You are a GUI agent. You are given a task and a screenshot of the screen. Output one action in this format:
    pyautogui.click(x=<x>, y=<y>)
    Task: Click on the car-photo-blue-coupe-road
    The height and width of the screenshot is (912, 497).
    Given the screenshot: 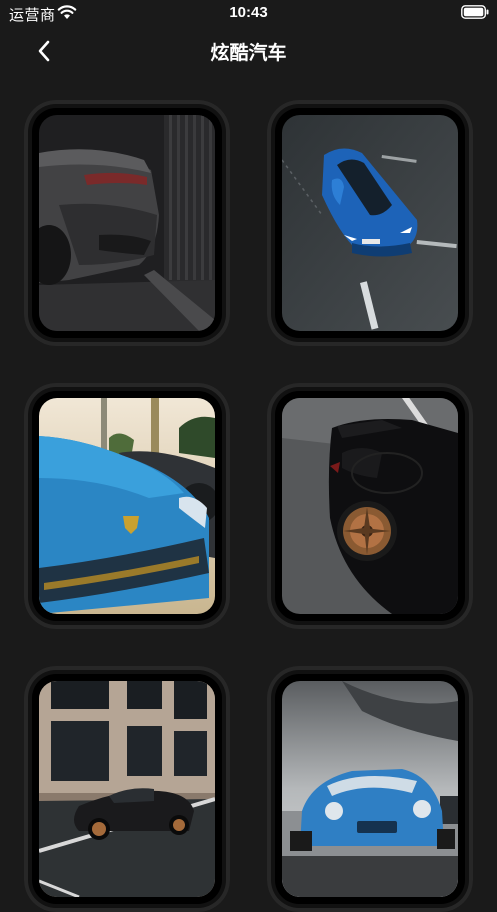 What is the action you would take?
    pyautogui.click(x=370, y=223)
    